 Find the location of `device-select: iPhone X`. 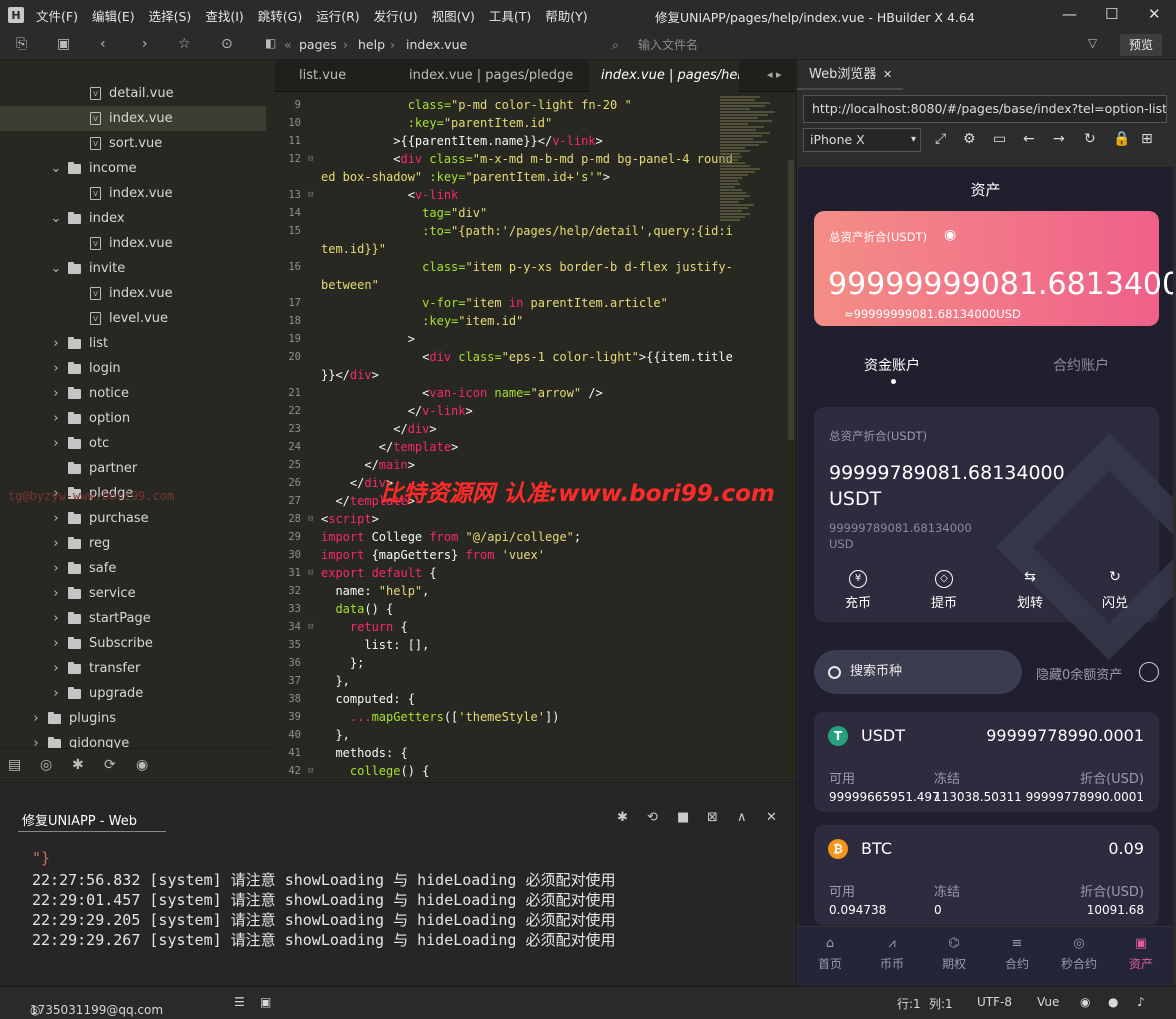

device-select: iPhone X is located at coordinates (862, 140).